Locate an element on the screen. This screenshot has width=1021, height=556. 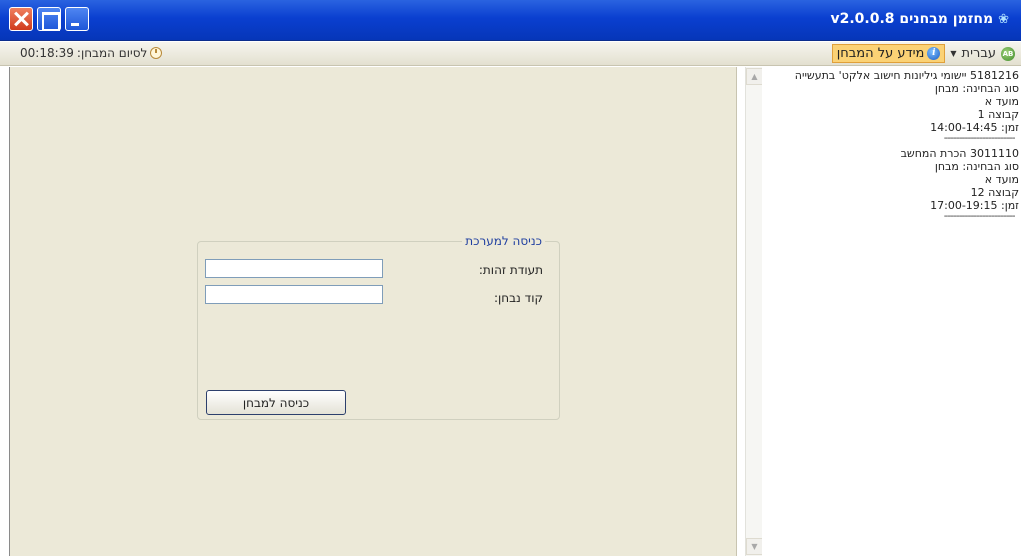
app-logo-icon: ❀ is located at coordinates (1003, 19).